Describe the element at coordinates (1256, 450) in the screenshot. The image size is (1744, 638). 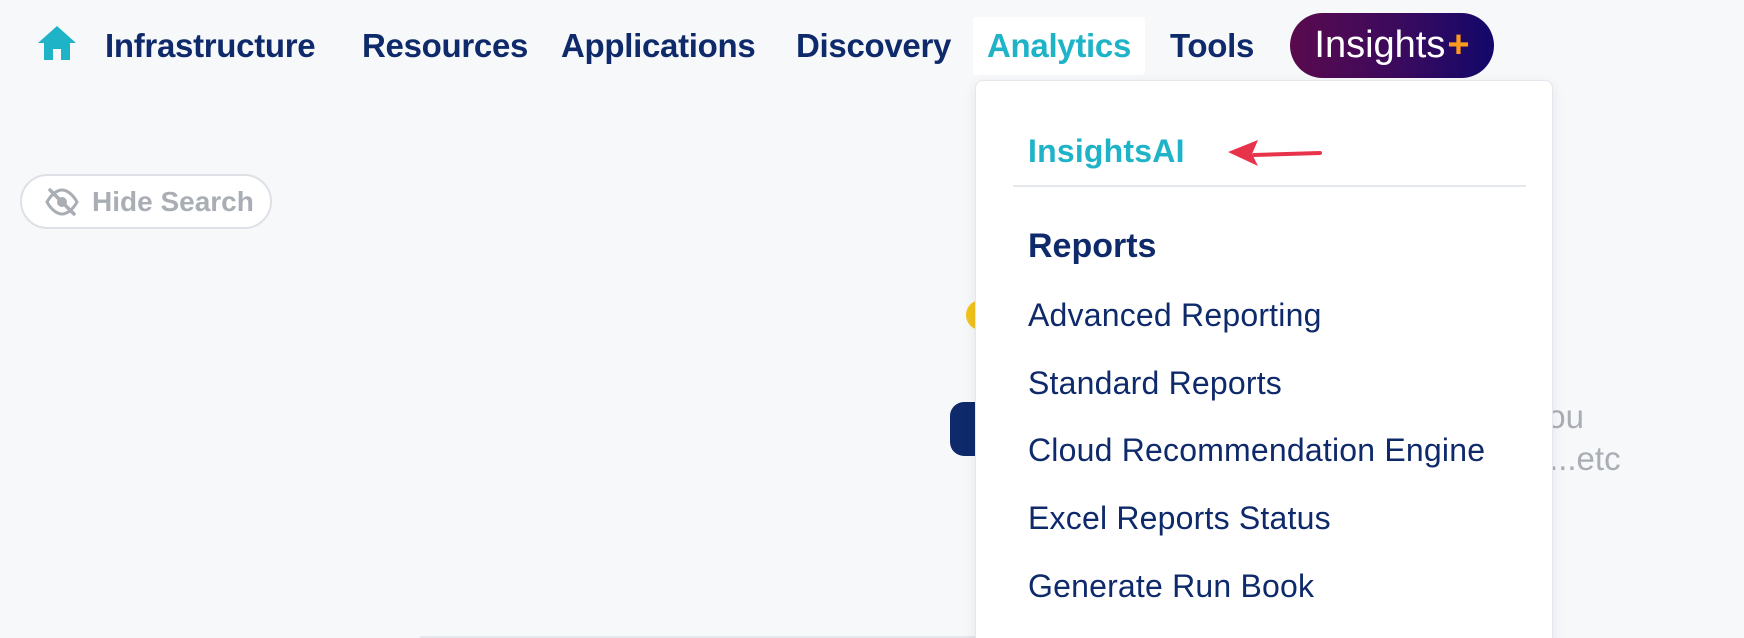
I see `menu-item-cloud-recommendation-engine: Cloud Recommendation Engine` at that location.